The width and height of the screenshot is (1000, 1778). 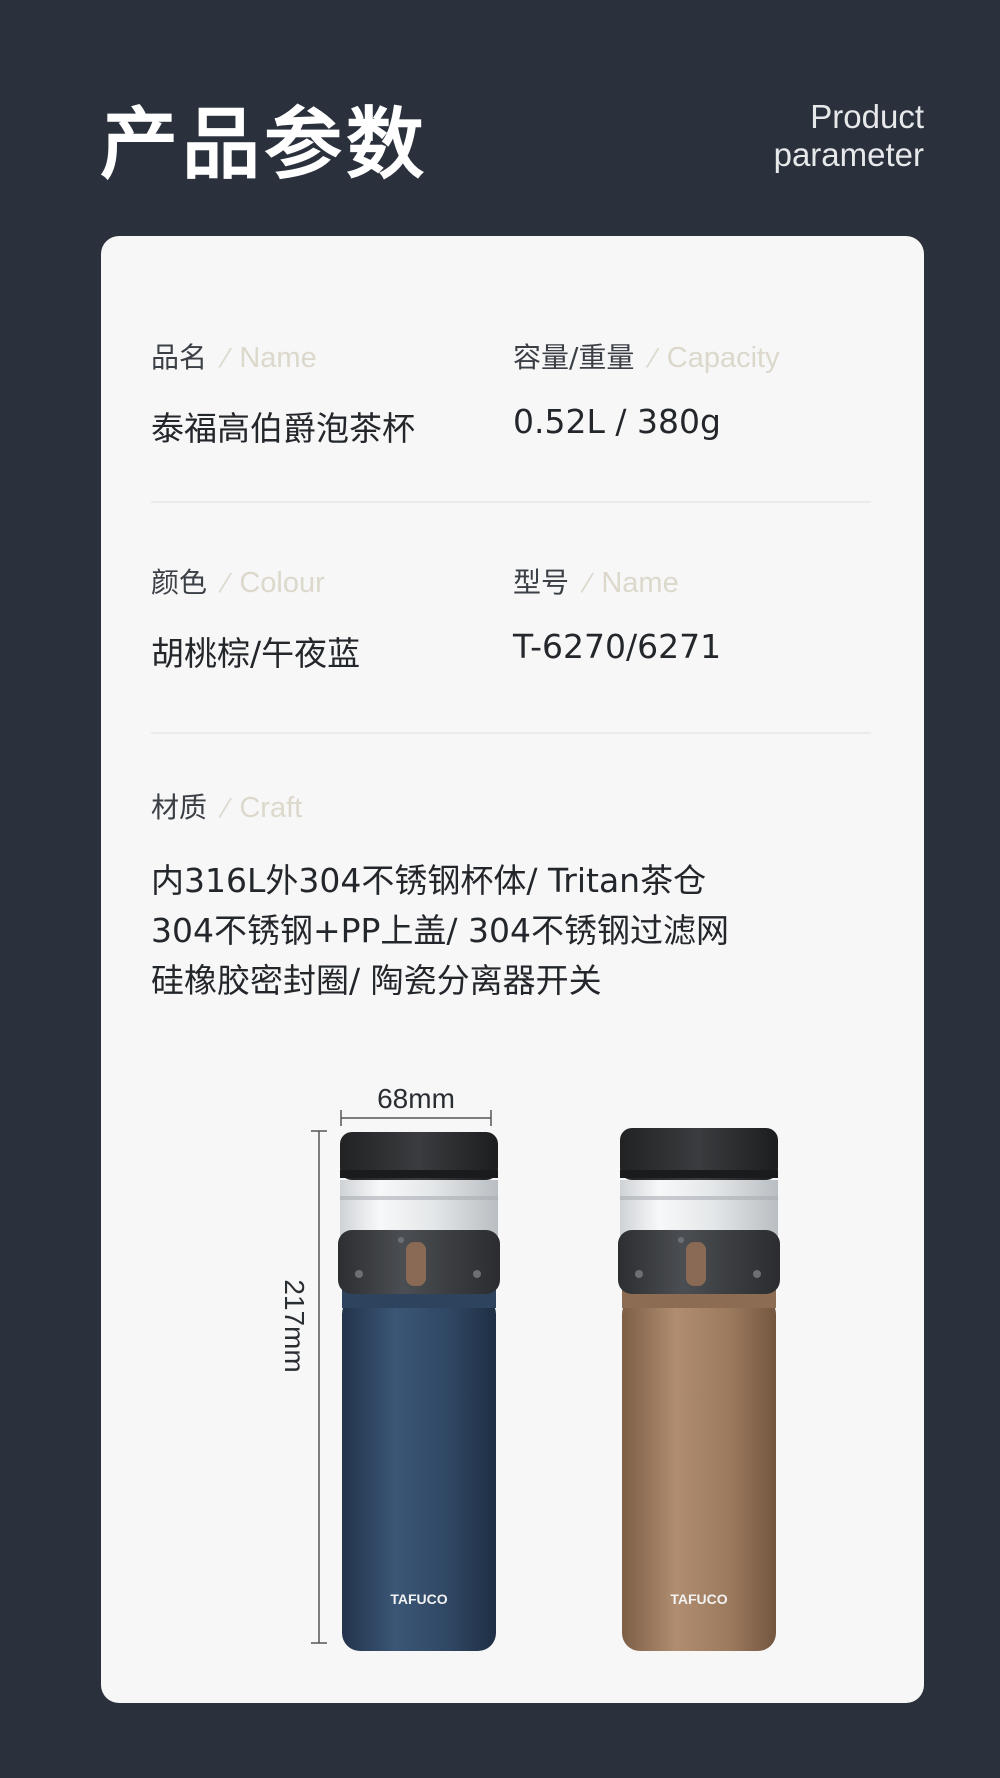 I want to click on subtitle-line-1: Product, so click(x=867, y=116).